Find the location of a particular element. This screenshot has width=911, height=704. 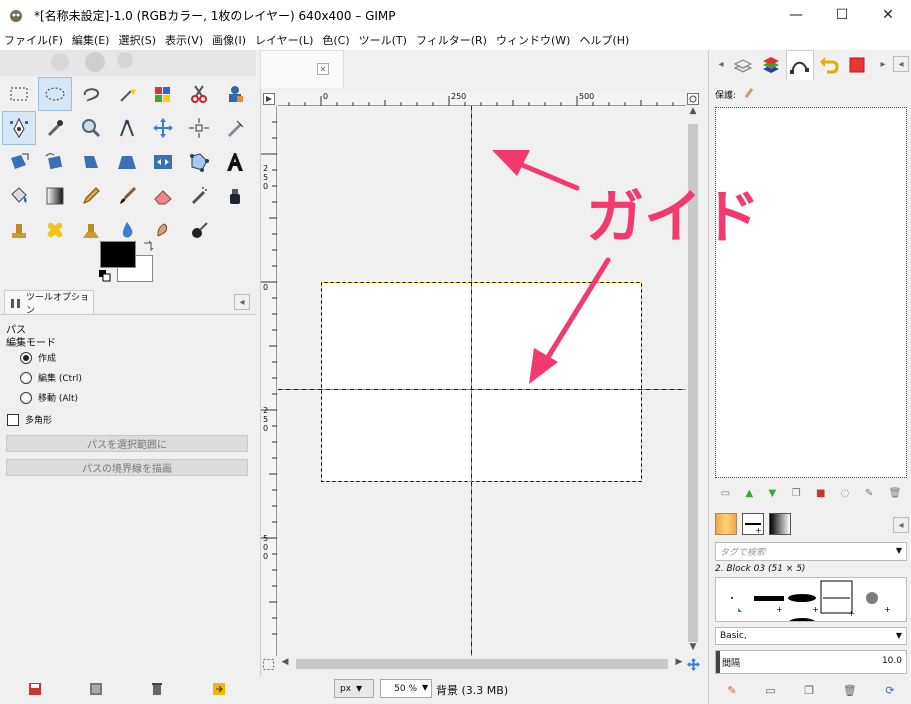

guide-annotation-label: ガイド is located at coordinates (673, 217).